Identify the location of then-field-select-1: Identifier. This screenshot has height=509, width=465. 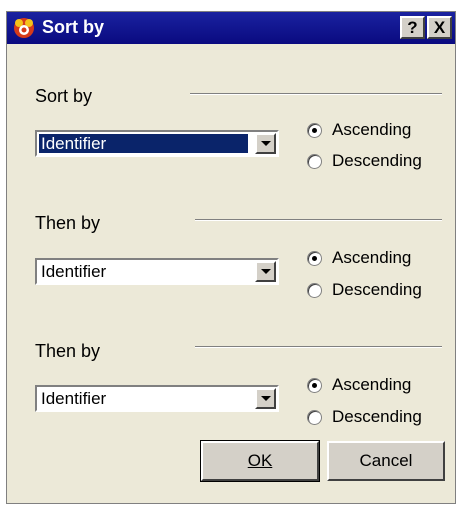
(157, 271).